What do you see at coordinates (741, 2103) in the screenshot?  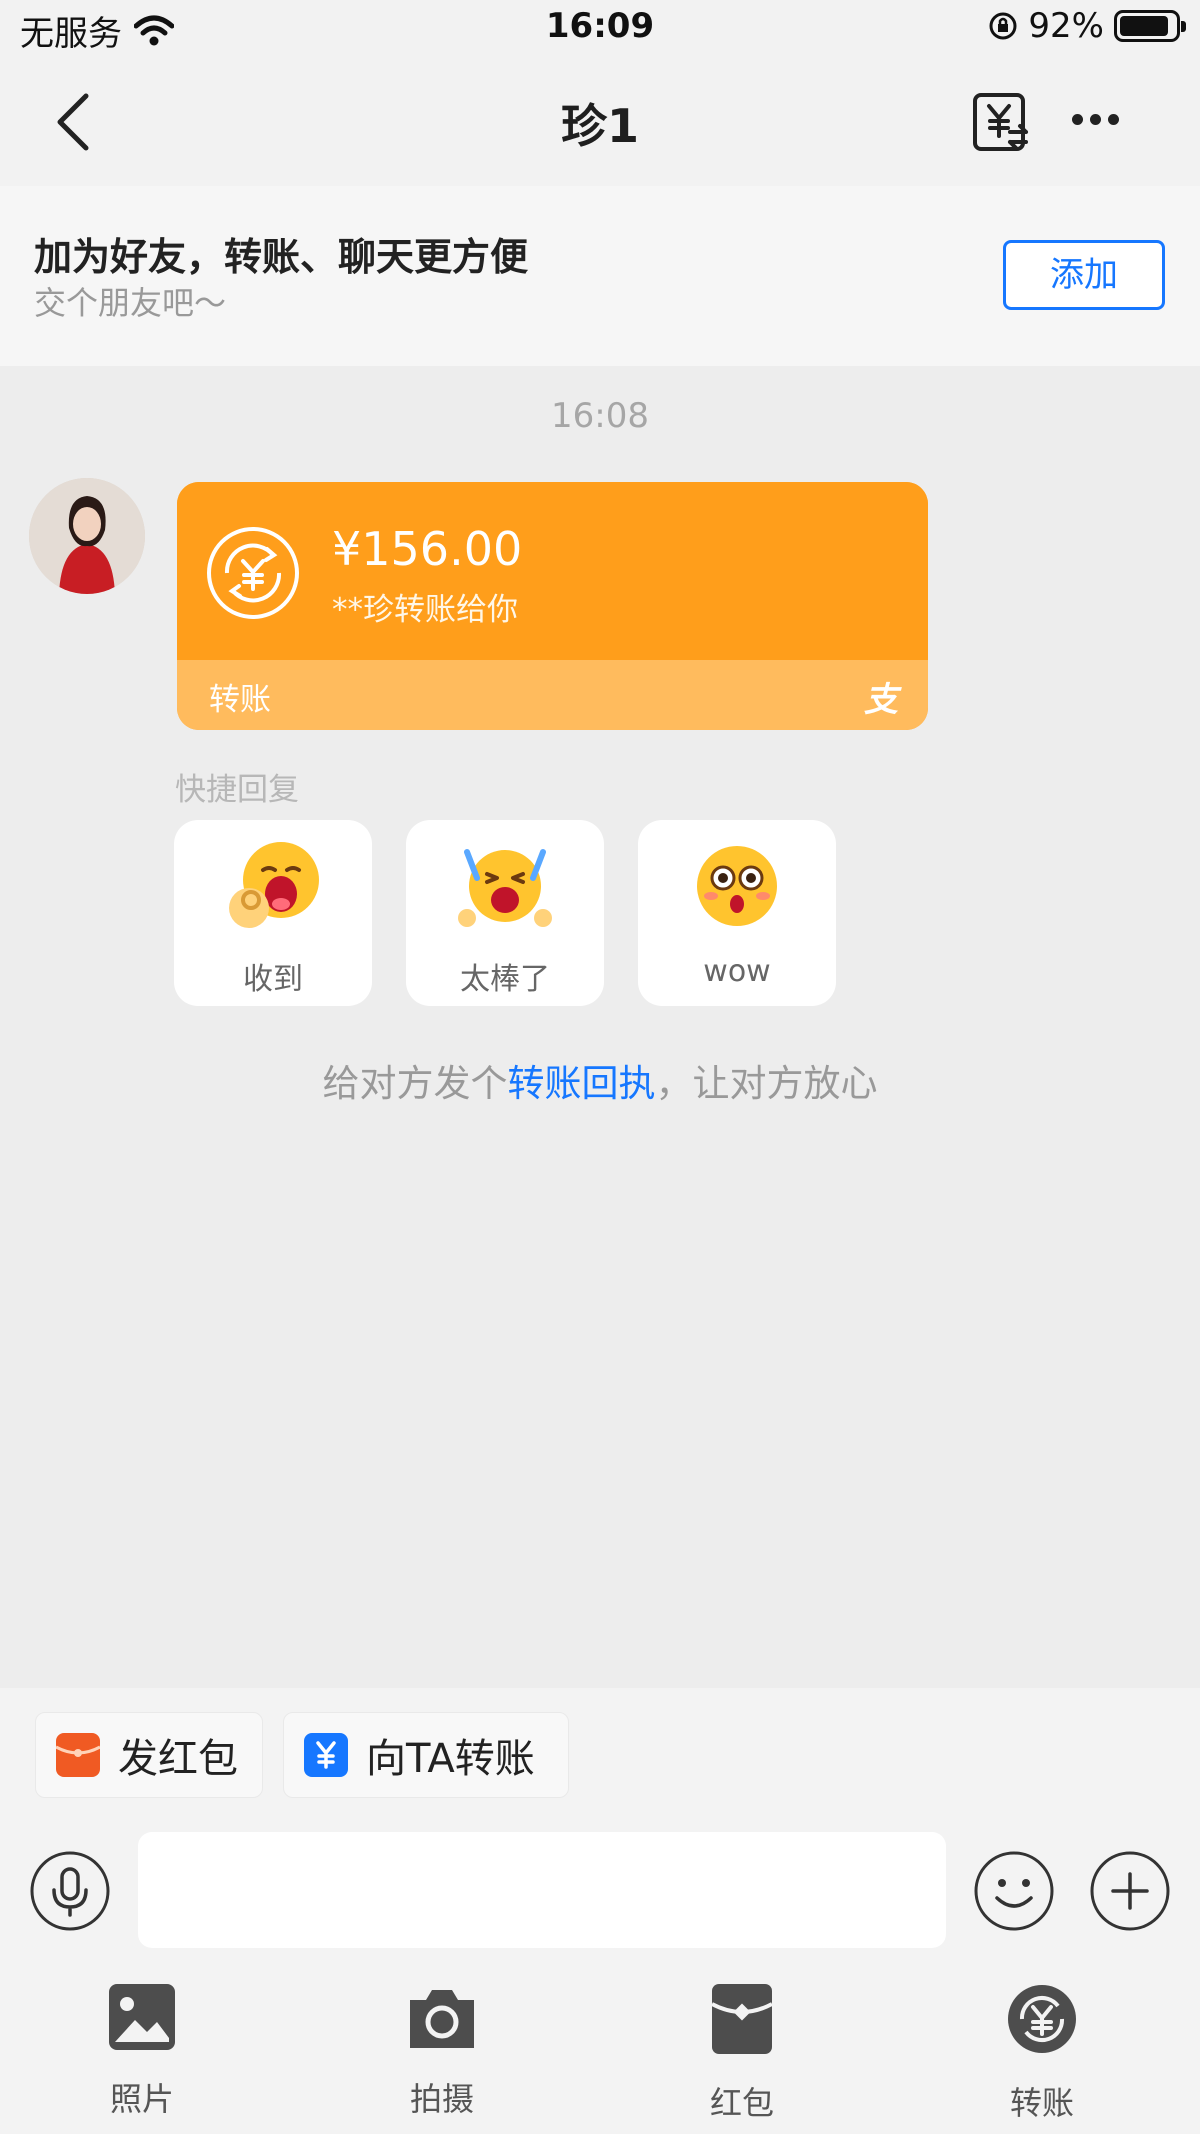 I see `toolbar-label: 红包` at bounding box center [741, 2103].